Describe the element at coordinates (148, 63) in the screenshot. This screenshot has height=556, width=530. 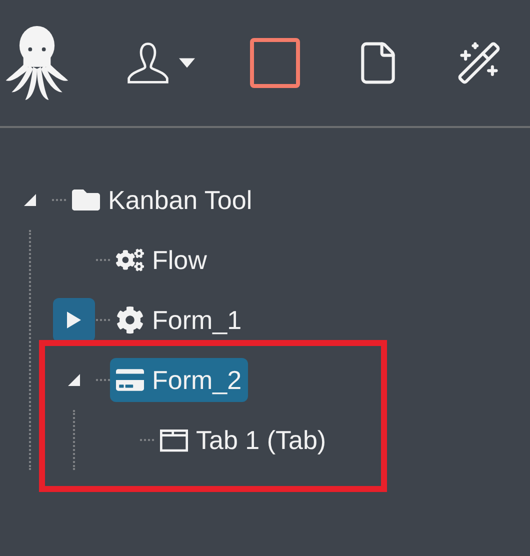
I see `user-icon` at that location.